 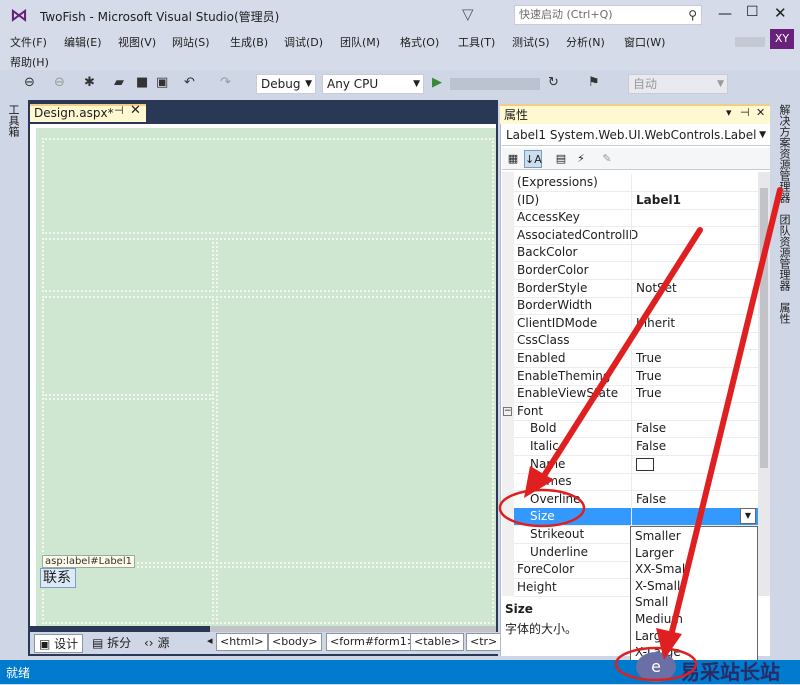 I want to click on property-row: (ID) Label1, so click(x=636, y=200).